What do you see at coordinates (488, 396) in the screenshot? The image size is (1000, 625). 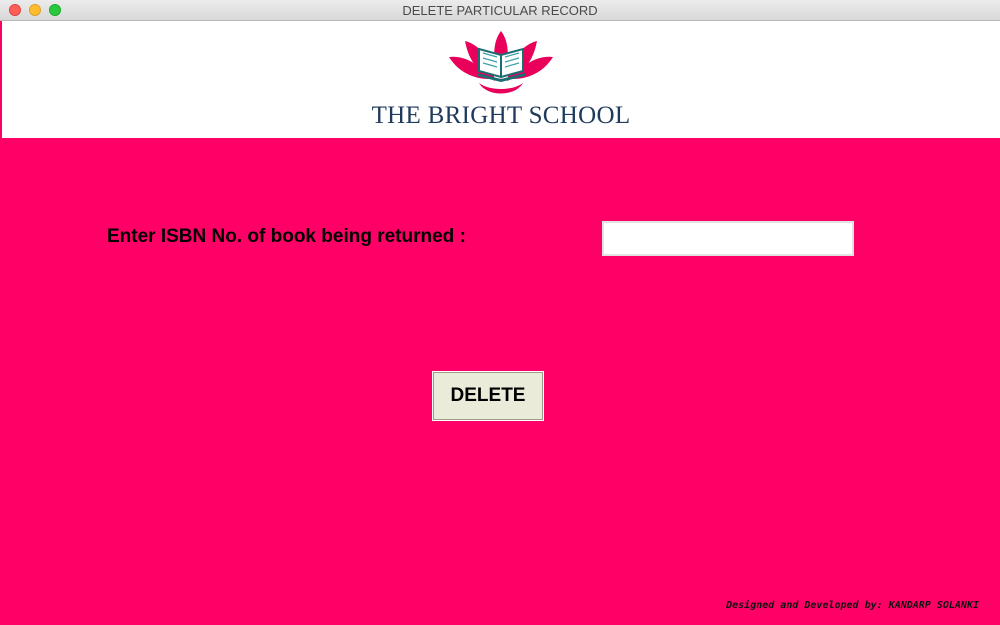 I see `delete-button: DELETE` at bounding box center [488, 396].